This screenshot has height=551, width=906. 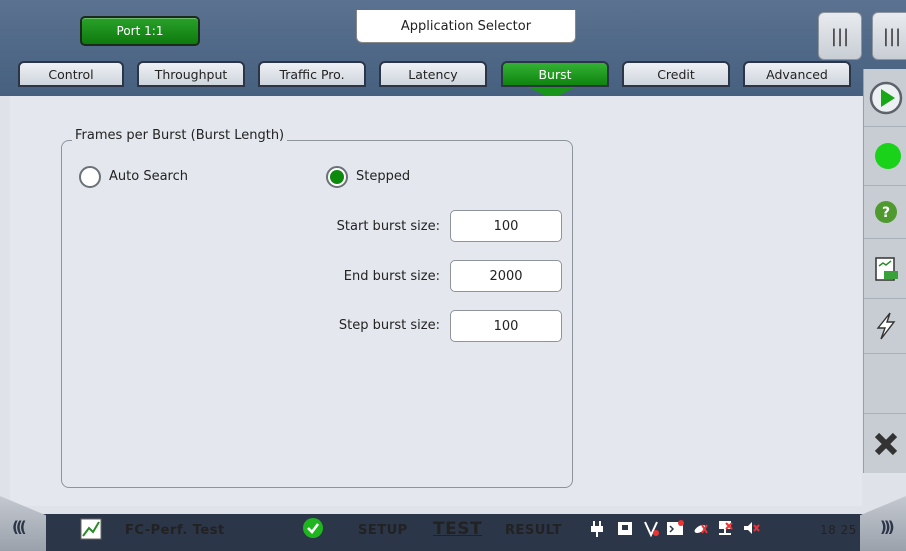 I want to click on stepped-label: Stepped, so click(x=383, y=176).